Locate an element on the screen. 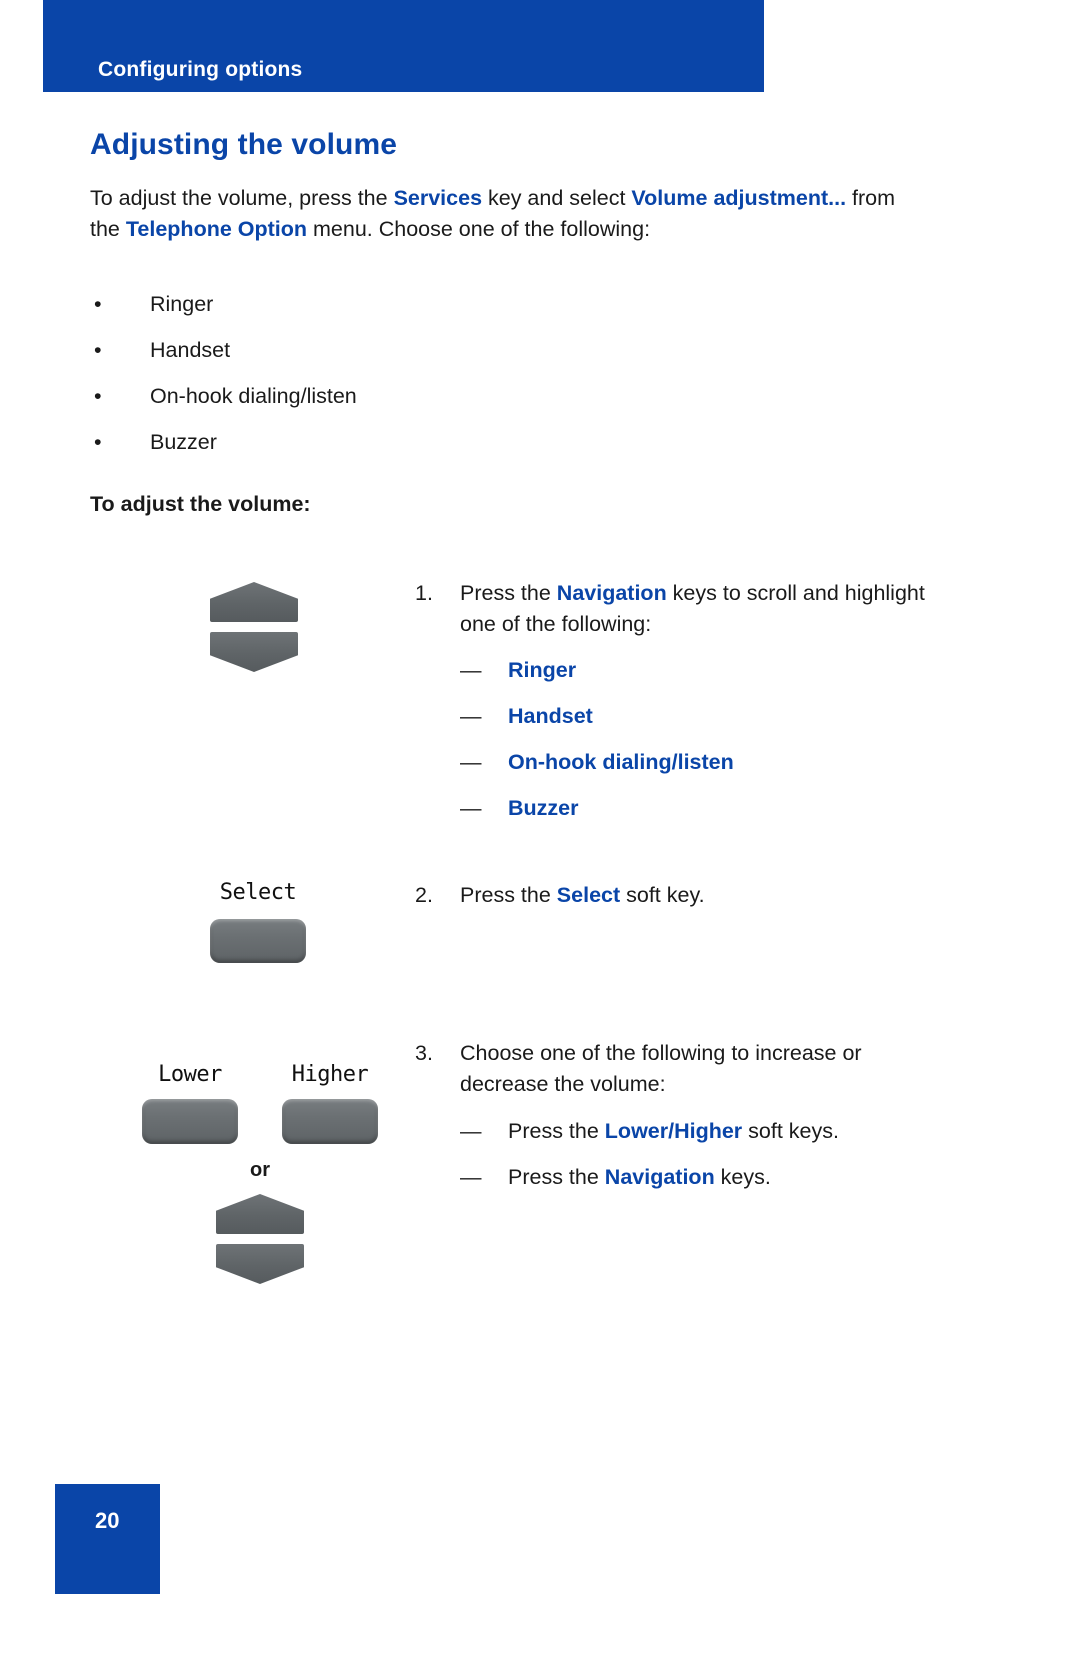  select-key-lcd-label: Select is located at coordinates (258, 892).